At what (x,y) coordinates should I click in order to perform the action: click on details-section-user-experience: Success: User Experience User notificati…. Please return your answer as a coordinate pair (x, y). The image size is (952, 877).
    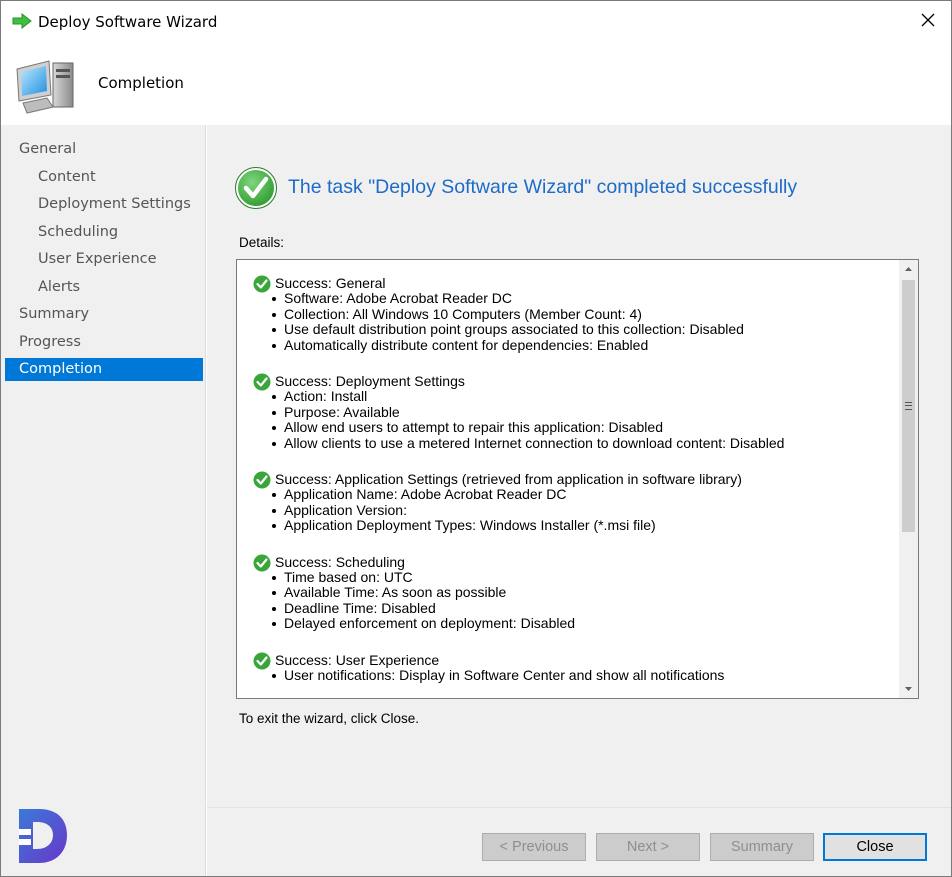
    Looking at the image, I should click on (576, 667).